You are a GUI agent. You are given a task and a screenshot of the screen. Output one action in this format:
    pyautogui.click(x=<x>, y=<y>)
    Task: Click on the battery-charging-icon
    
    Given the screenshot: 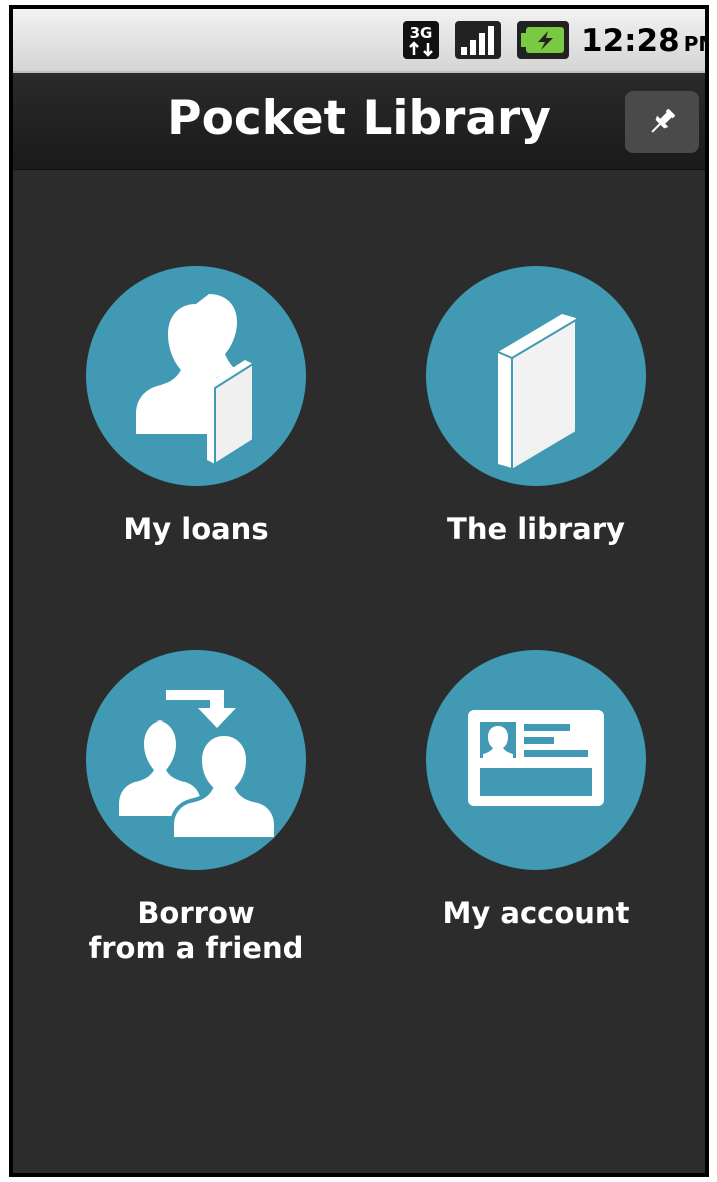 What is the action you would take?
    pyautogui.click(x=543, y=40)
    